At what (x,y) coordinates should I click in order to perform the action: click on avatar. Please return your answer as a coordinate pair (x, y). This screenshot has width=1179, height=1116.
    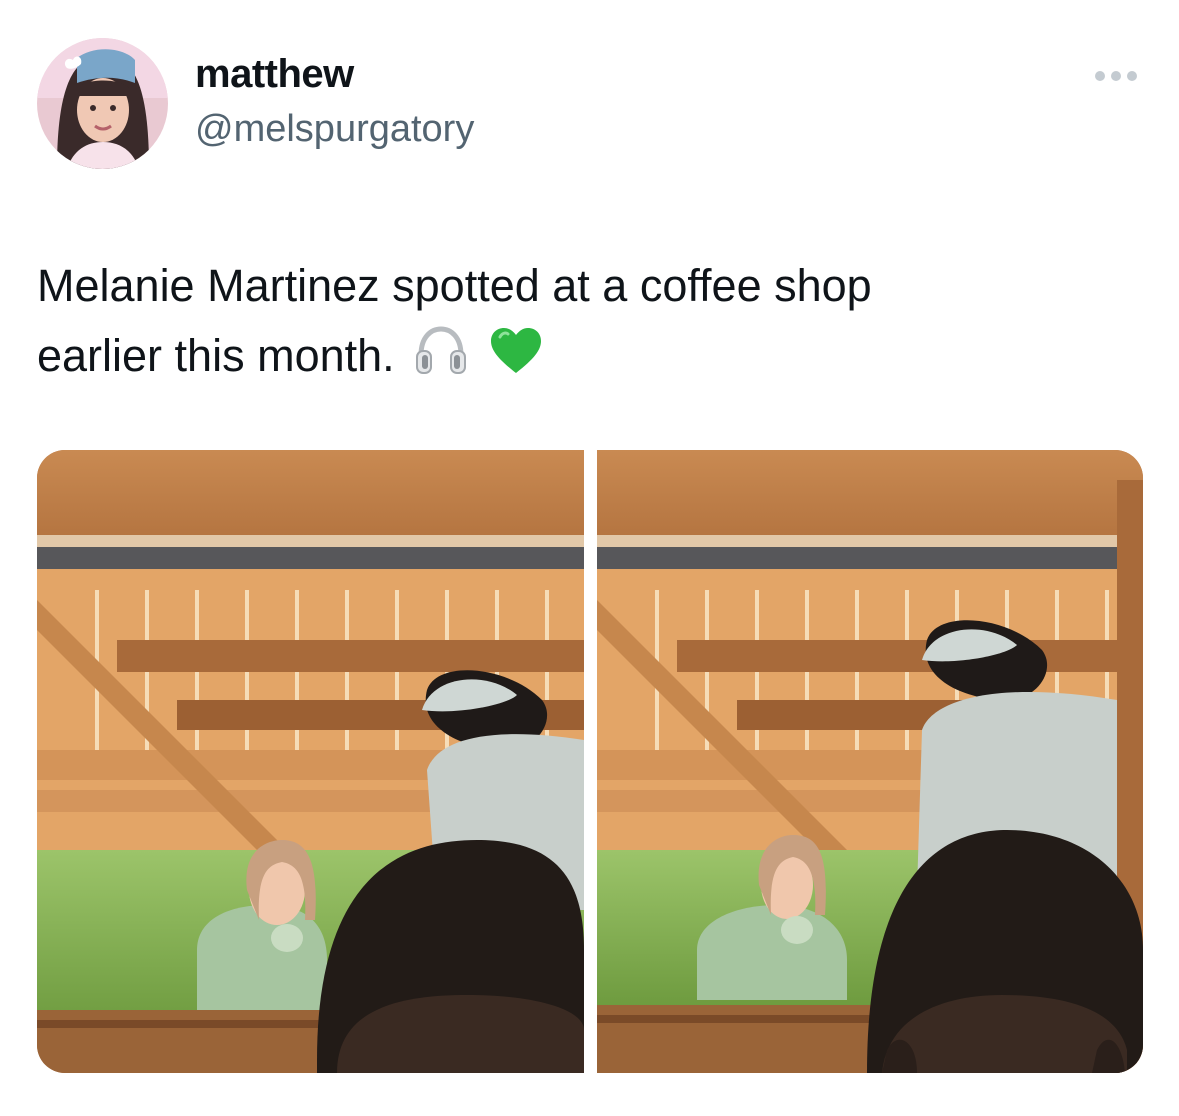
    Looking at the image, I should click on (102, 103).